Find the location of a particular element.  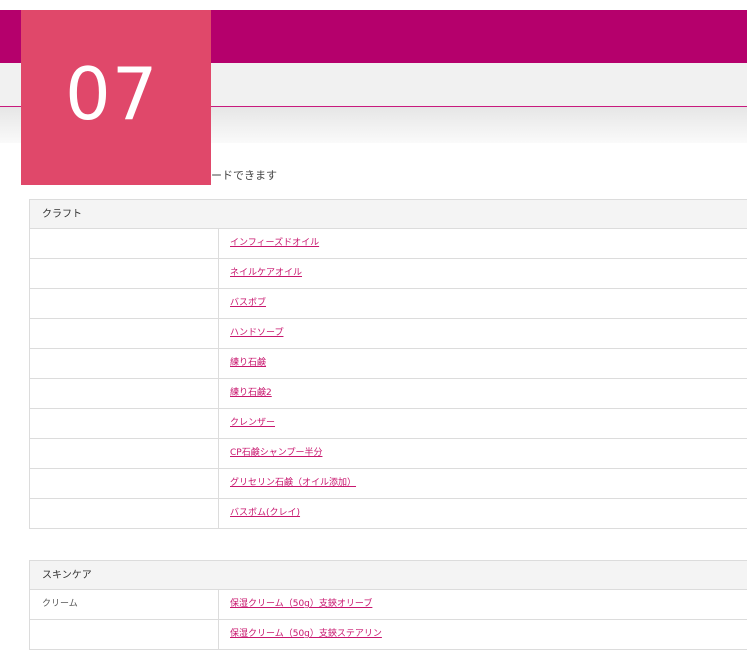

recipe-link: CP石鹸シャンプー半分 is located at coordinates (276, 453).